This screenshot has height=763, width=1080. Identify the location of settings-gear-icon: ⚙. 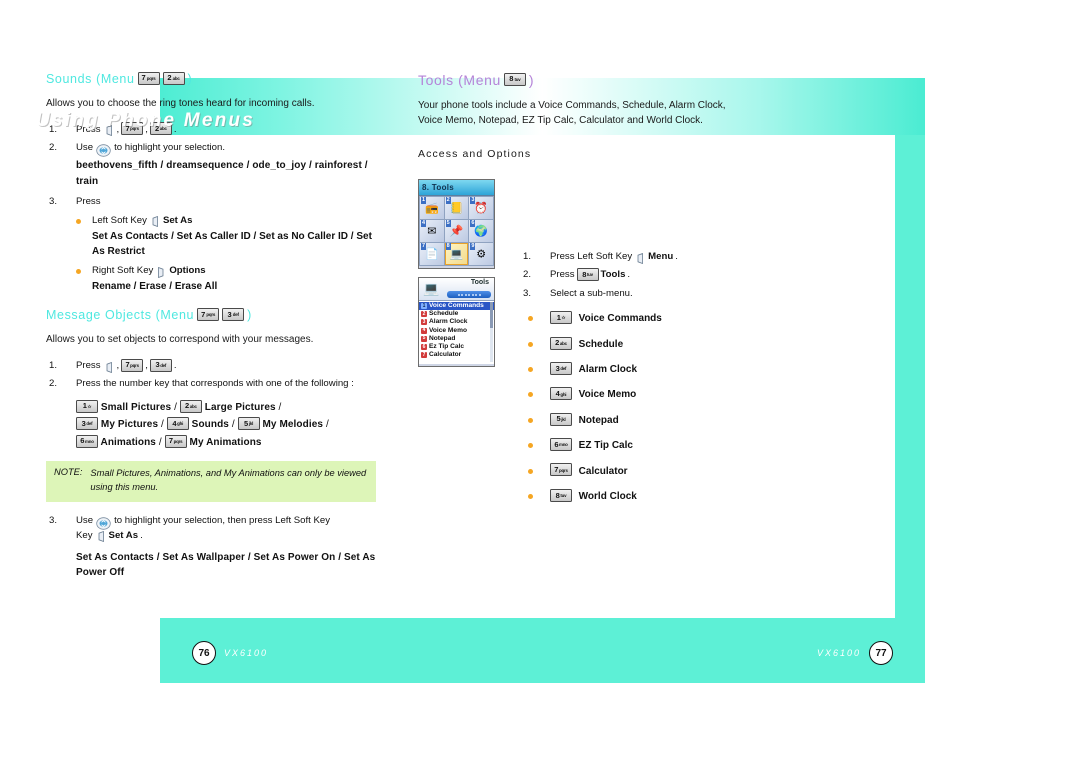
(481, 254).